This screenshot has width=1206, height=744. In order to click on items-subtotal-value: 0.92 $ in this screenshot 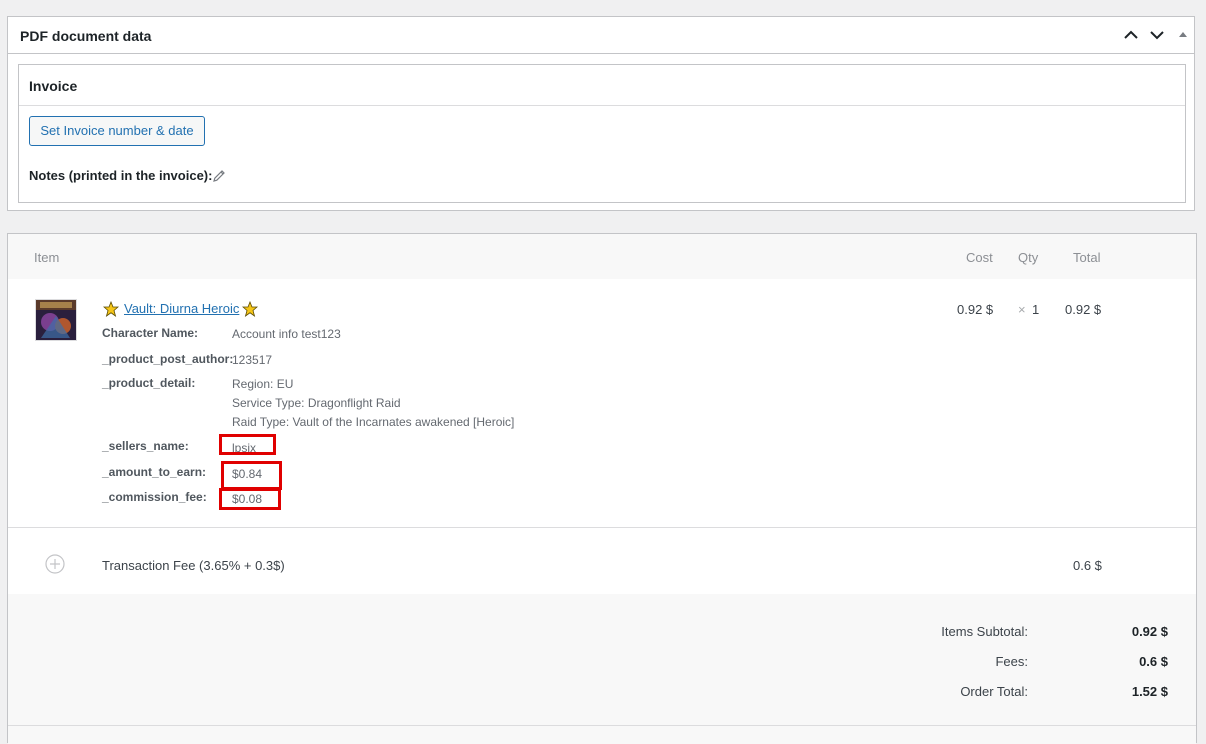, I will do `click(1149, 631)`.